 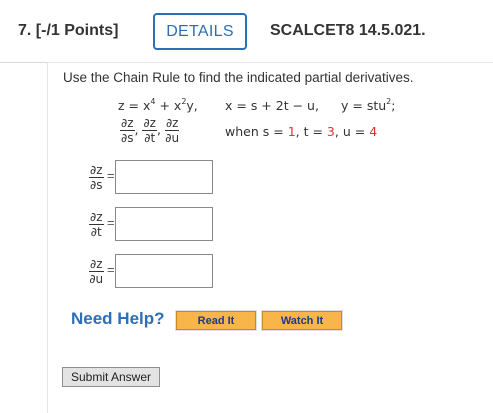 I want to click on answer-input-dz-du, so click(x=164, y=271).